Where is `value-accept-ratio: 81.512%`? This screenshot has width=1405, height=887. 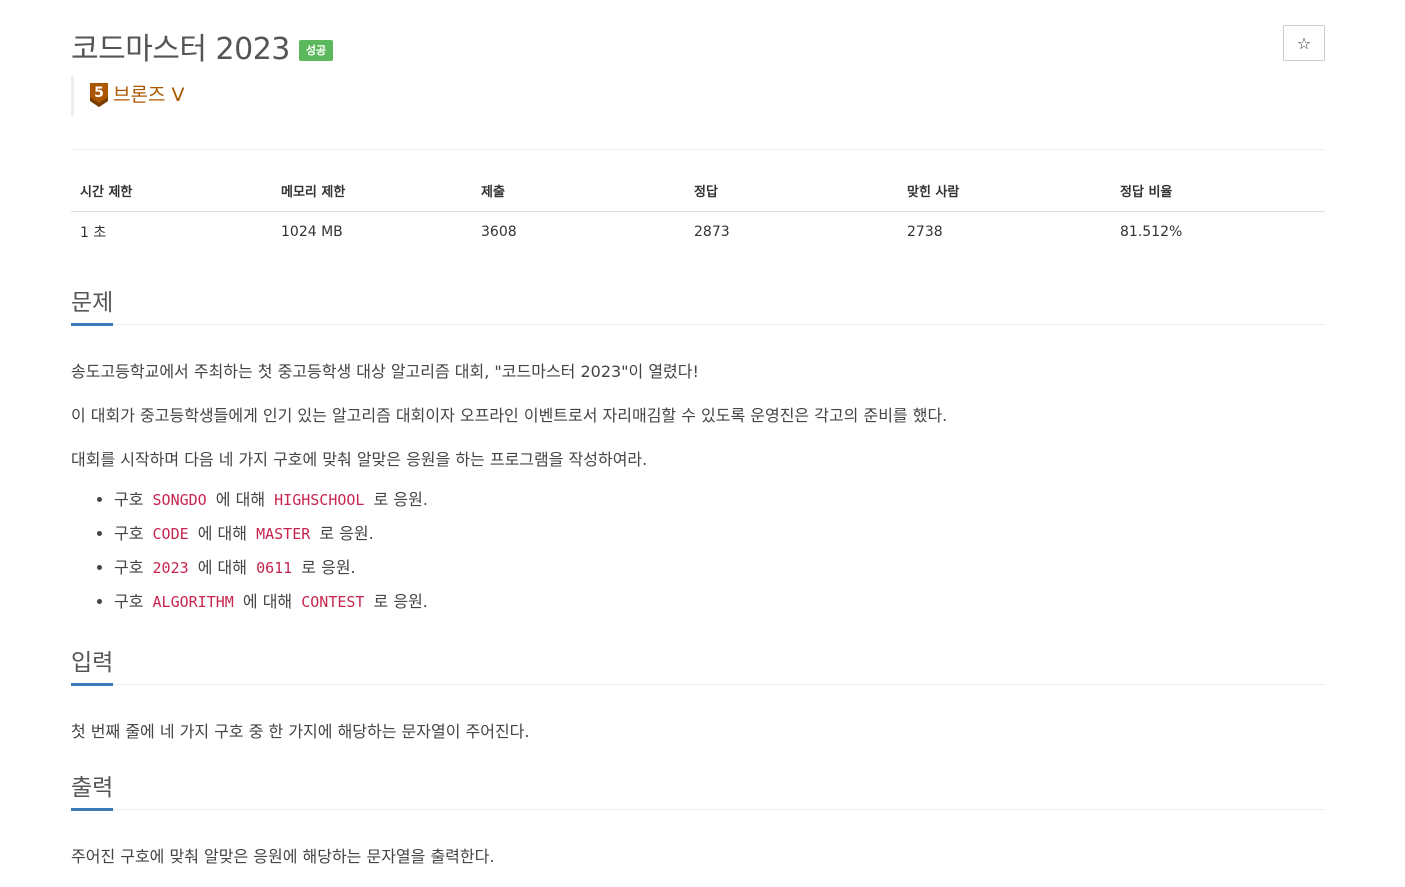 value-accept-ratio: 81.512% is located at coordinates (1151, 232).